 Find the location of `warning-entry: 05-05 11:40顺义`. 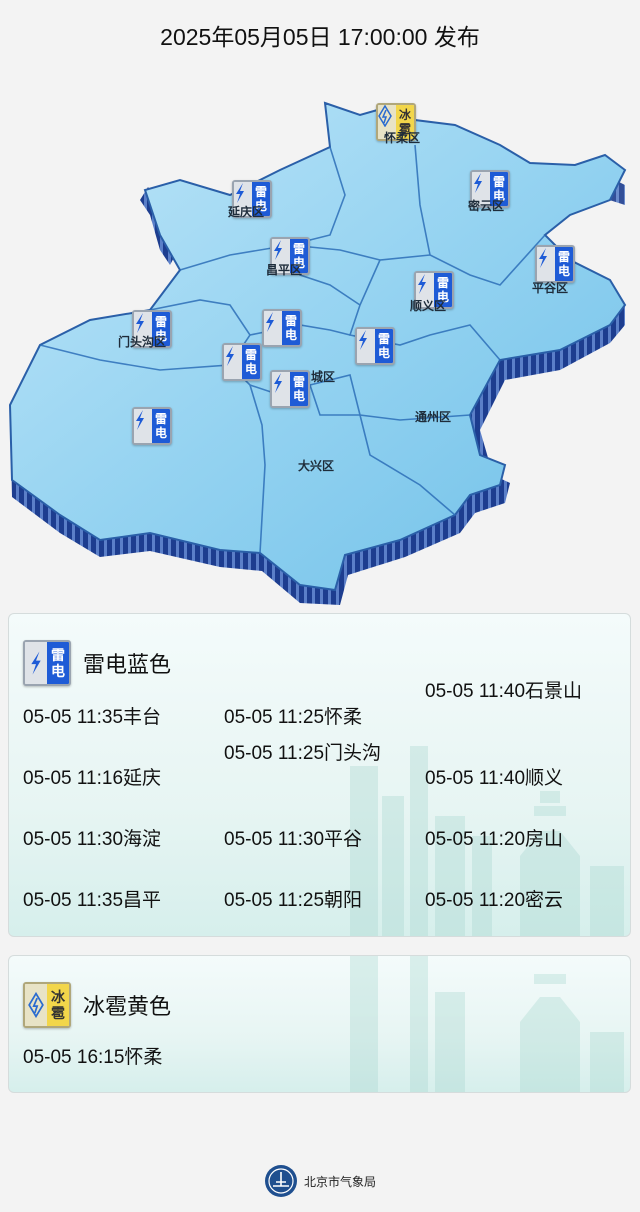

warning-entry: 05-05 11:40顺义 is located at coordinates (494, 778).